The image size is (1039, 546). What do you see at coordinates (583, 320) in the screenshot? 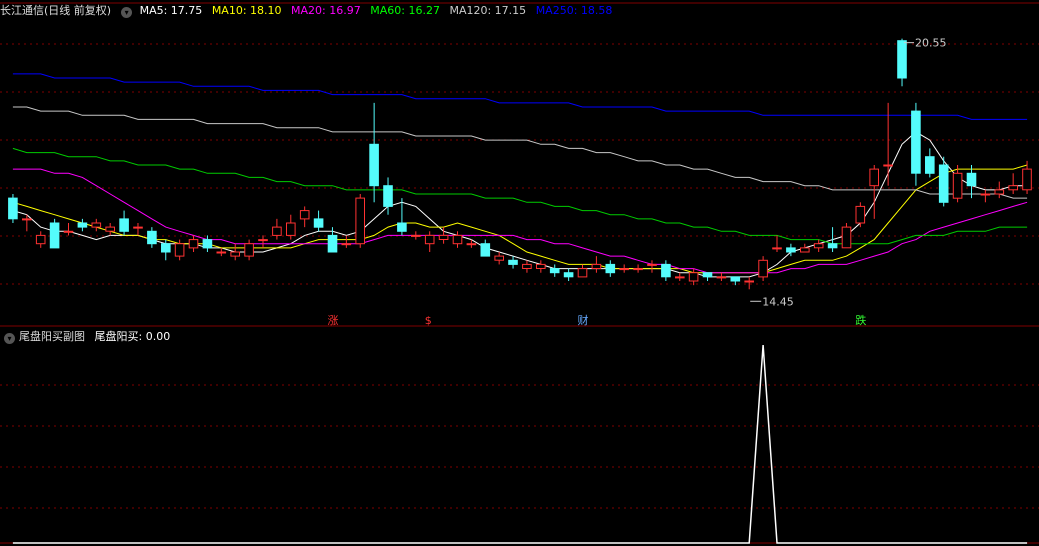
I see `event-marker: 财` at bounding box center [583, 320].